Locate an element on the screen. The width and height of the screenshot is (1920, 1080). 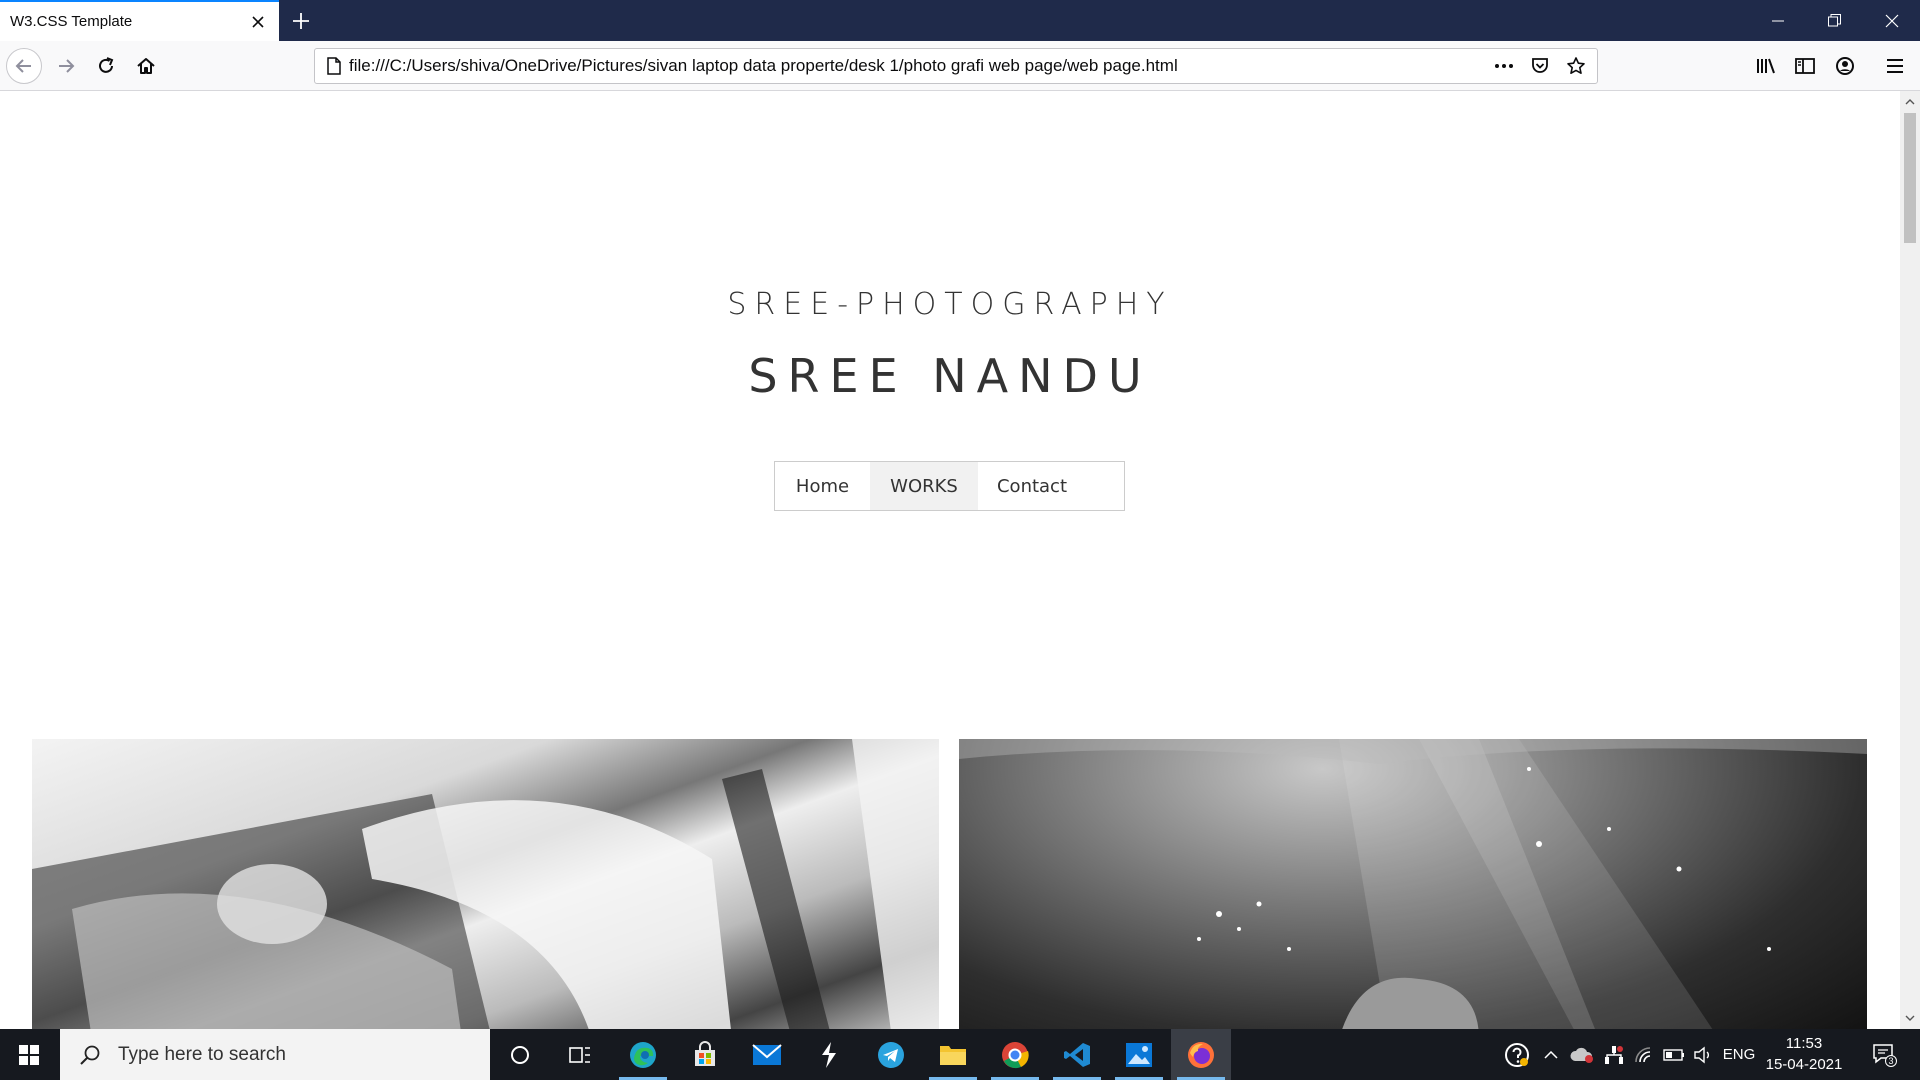
help-icon is located at coordinates (1517, 1054).